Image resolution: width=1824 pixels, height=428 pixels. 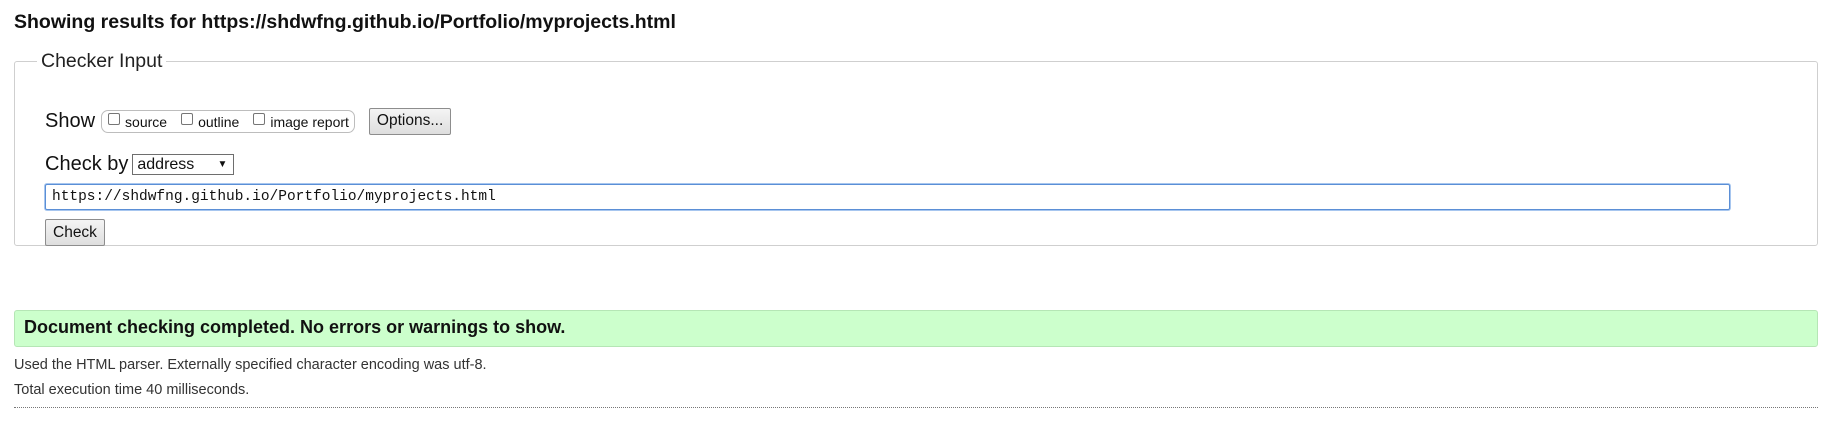 I want to click on check-by-row: Check by address ▼, so click(x=140, y=164).